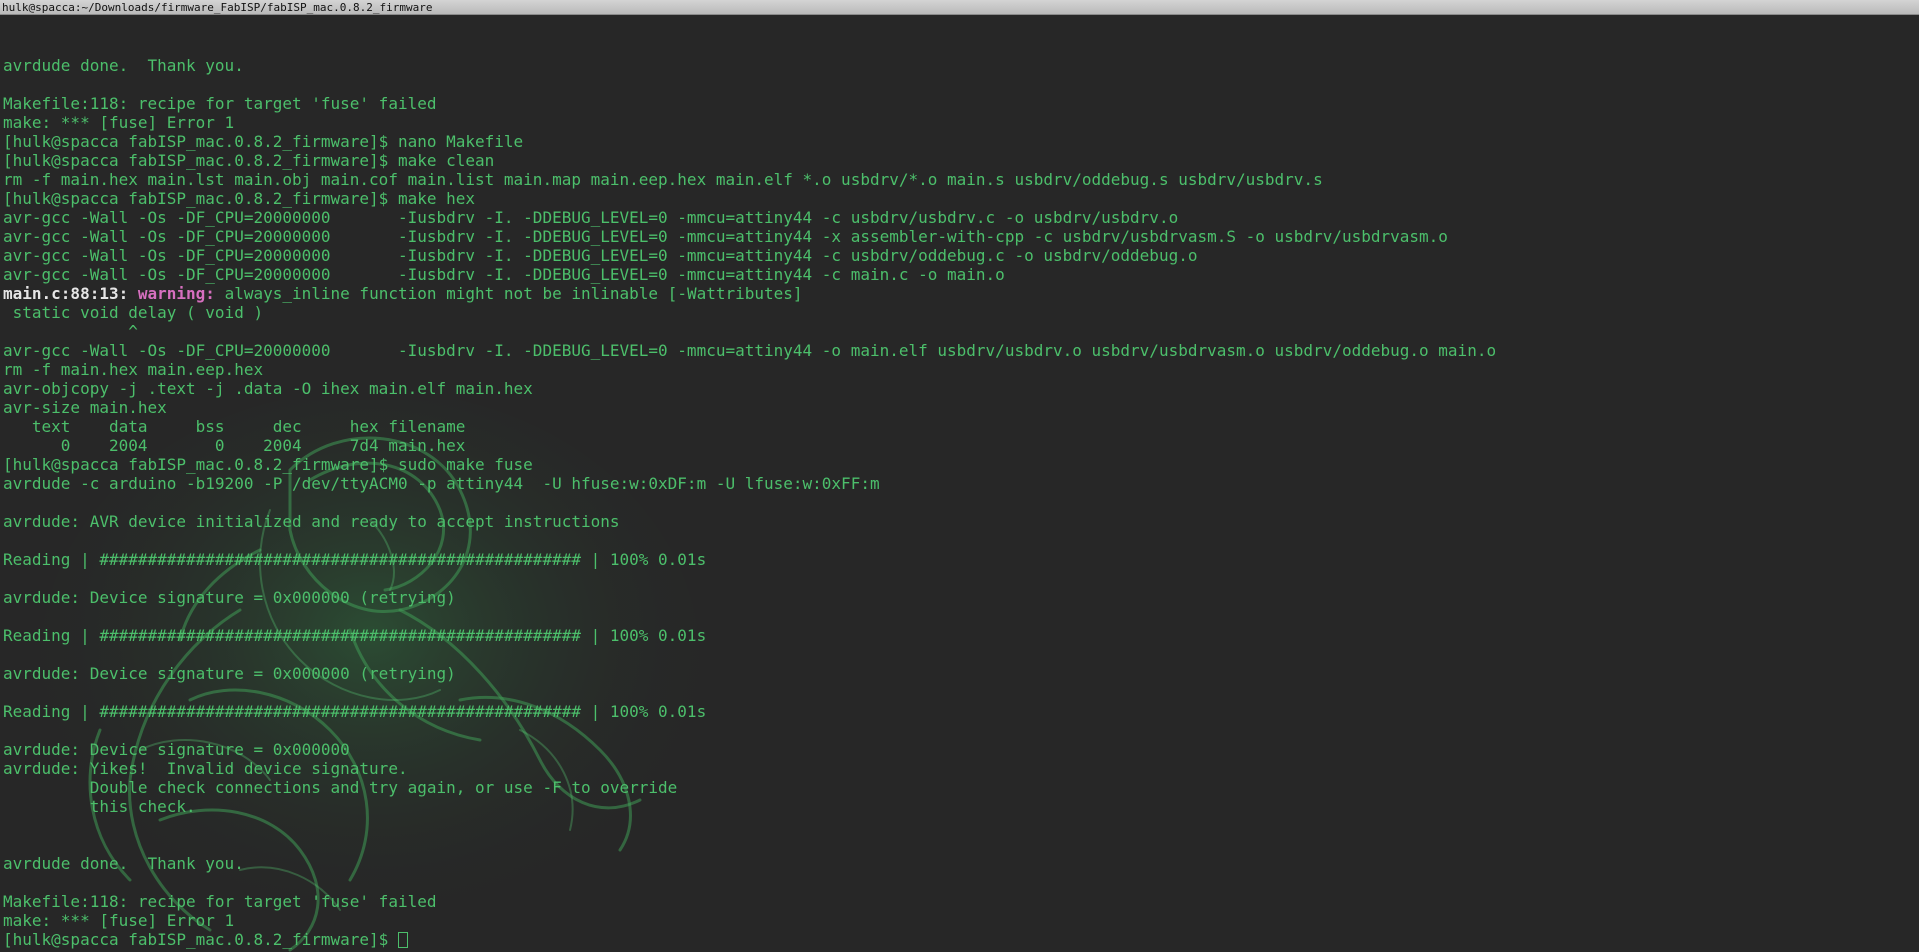  I want to click on terminal-line: rm -f main.hex main.eep.hex, so click(133, 369).